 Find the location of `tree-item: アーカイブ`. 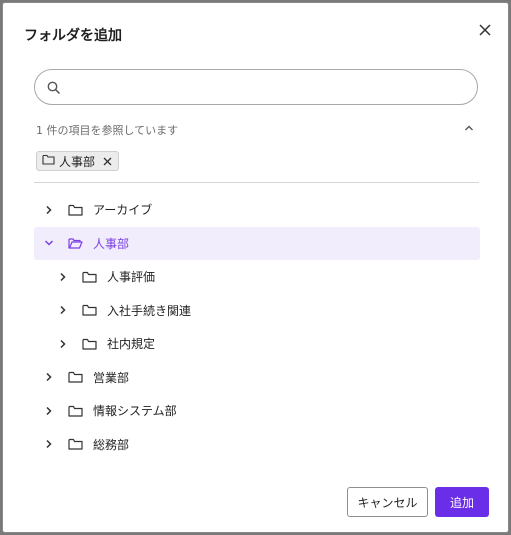

tree-item: アーカイブ is located at coordinates (257, 210).